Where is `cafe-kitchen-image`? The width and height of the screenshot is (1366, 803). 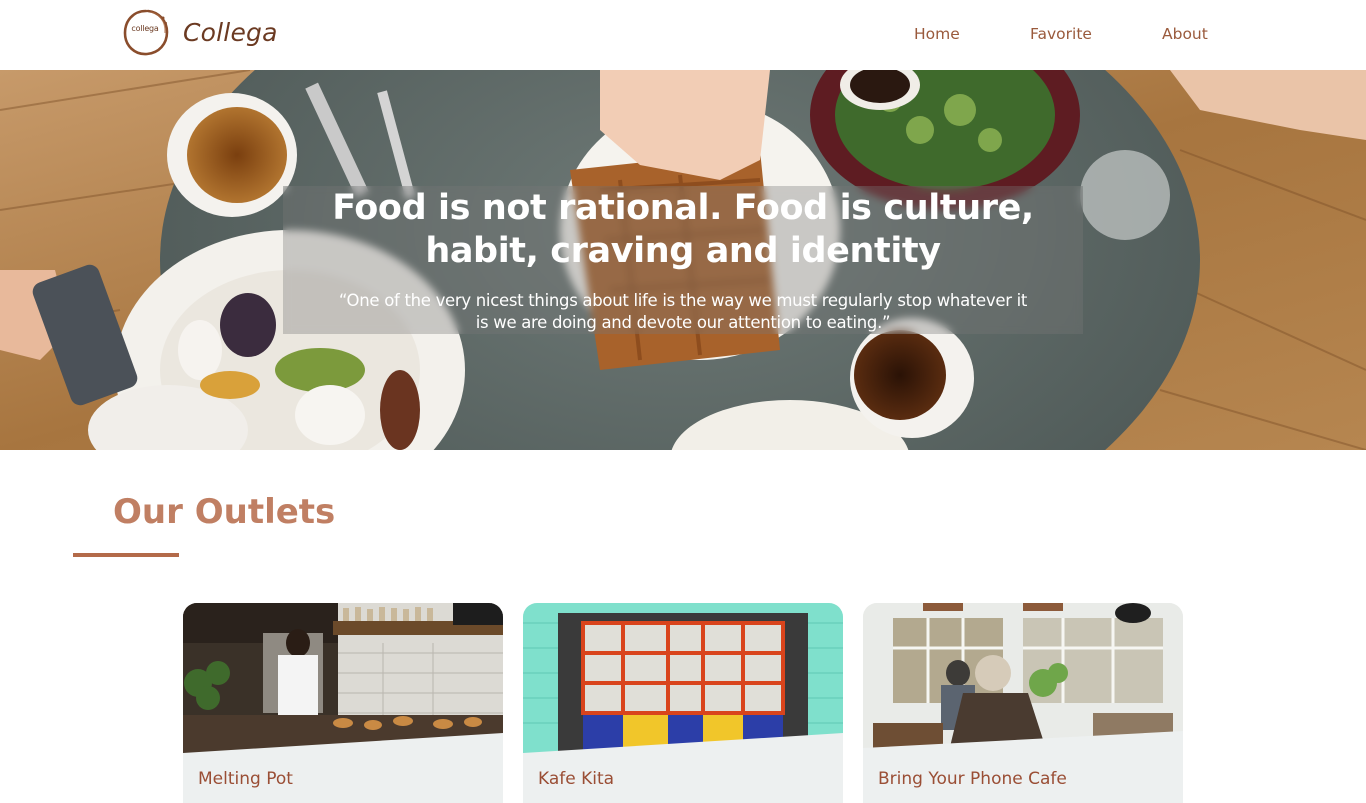 cafe-kitchen-image is located at coordinates (343, 679).